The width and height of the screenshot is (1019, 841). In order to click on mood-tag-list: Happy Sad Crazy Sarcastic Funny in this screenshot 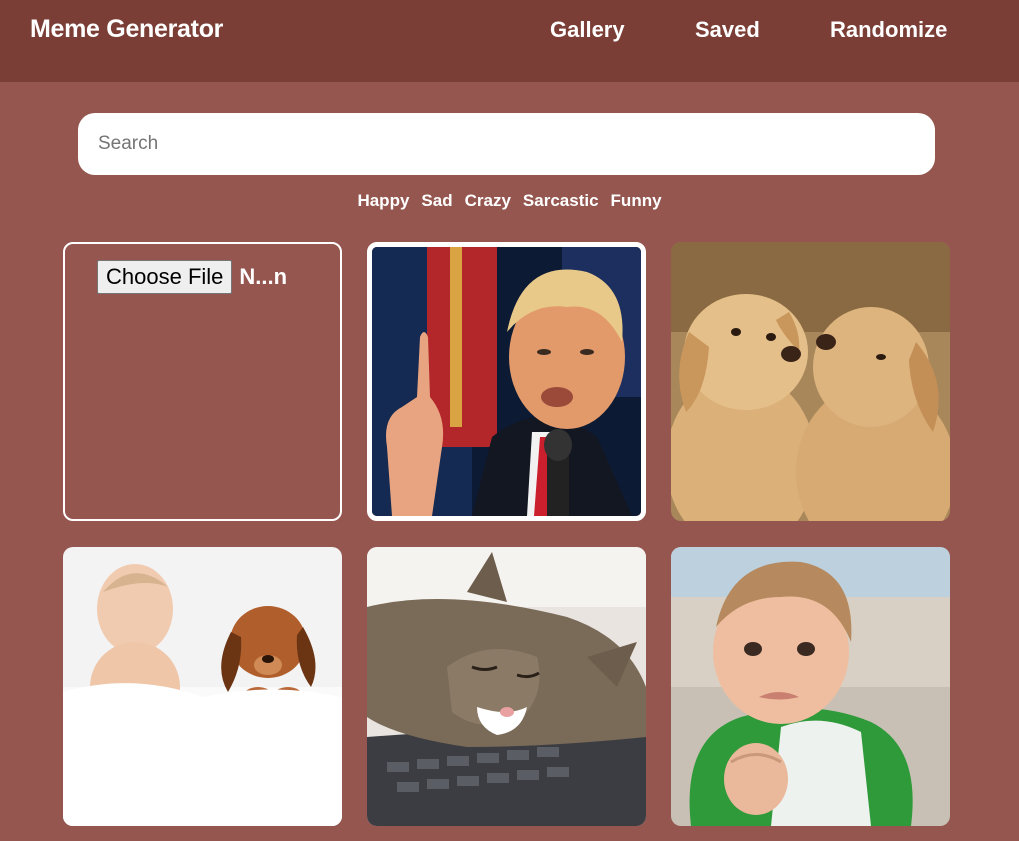, I will do `click(509, 201)`.